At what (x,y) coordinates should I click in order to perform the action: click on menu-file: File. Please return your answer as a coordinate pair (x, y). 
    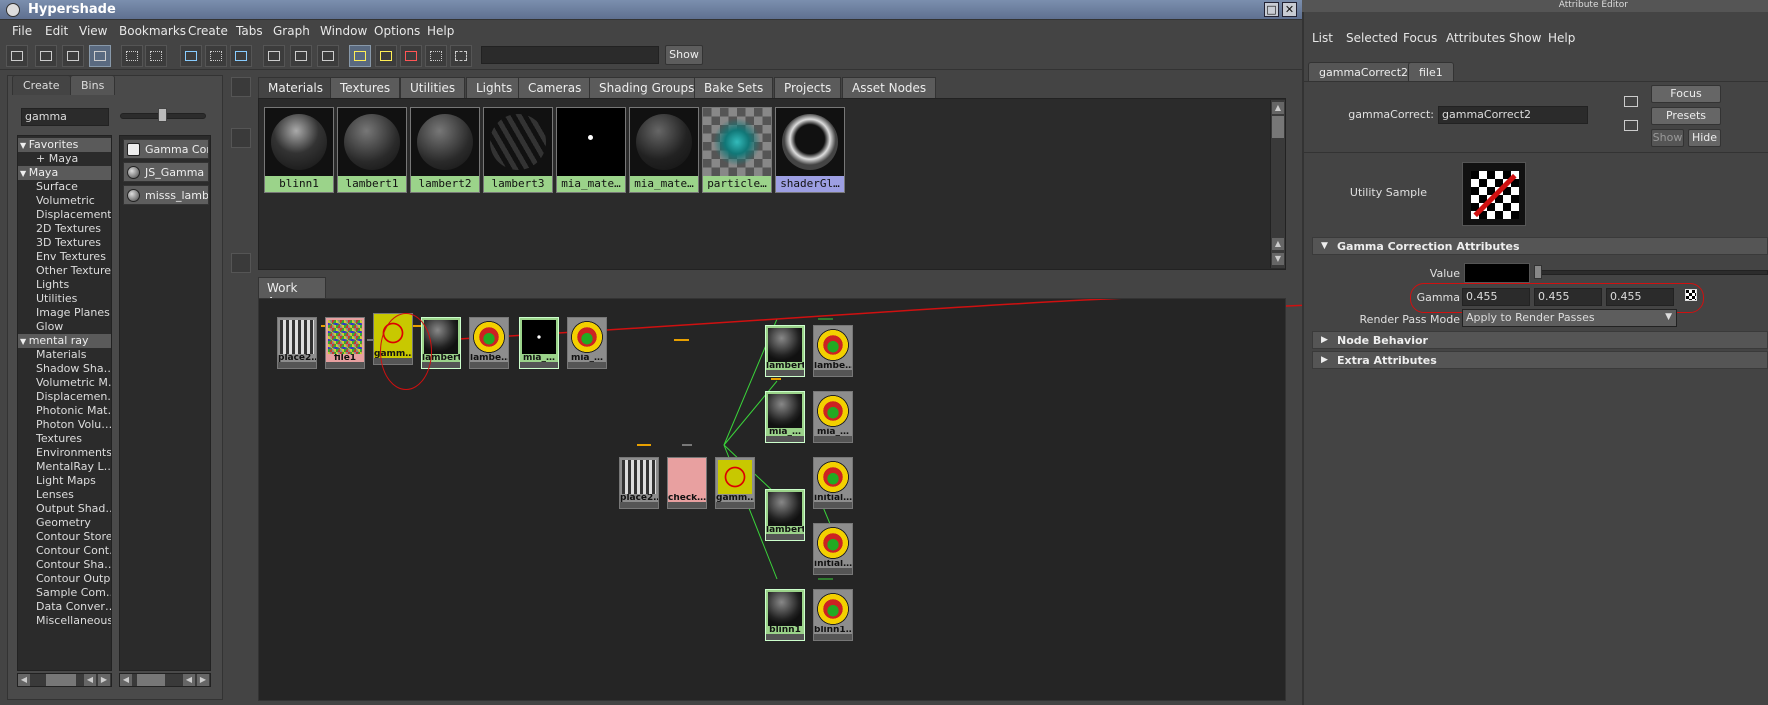
    Looking at the image, I should click on (22, 31).